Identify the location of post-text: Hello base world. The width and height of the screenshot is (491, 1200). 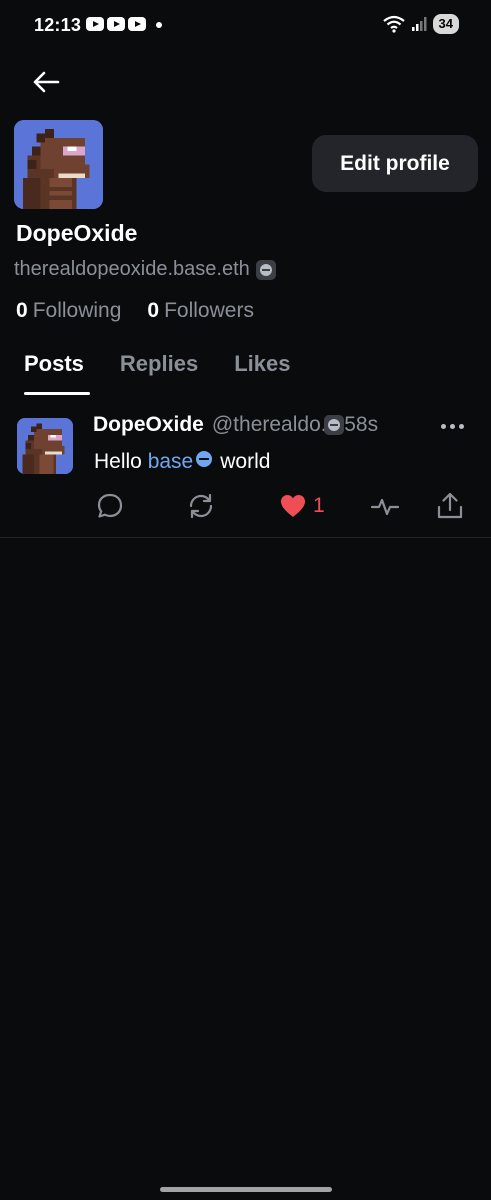
(182, 462).